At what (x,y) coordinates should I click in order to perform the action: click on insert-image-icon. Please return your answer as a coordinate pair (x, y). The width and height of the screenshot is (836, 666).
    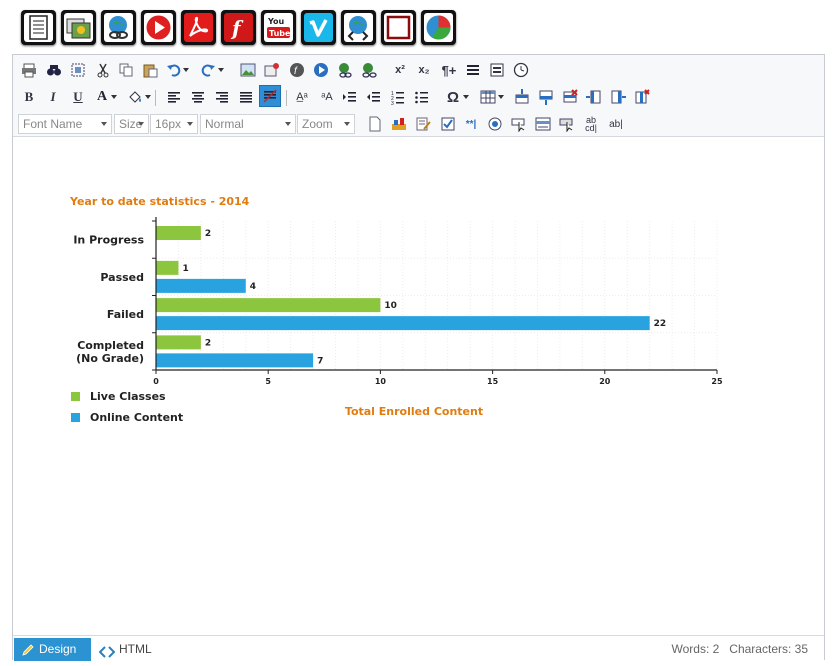
    Looking at the image, I should click on (248, 70).